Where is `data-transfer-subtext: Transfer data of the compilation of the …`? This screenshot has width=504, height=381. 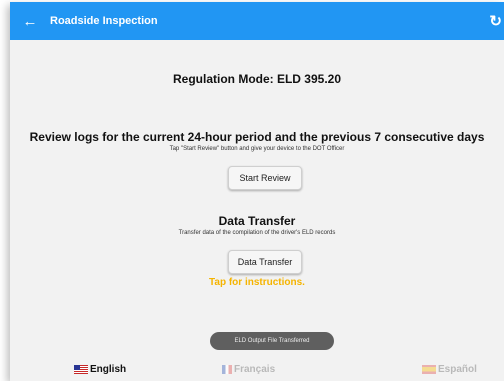
data-transfer-subtext: Transfer data of the compilation of the … is located at coordinates (257, 233).